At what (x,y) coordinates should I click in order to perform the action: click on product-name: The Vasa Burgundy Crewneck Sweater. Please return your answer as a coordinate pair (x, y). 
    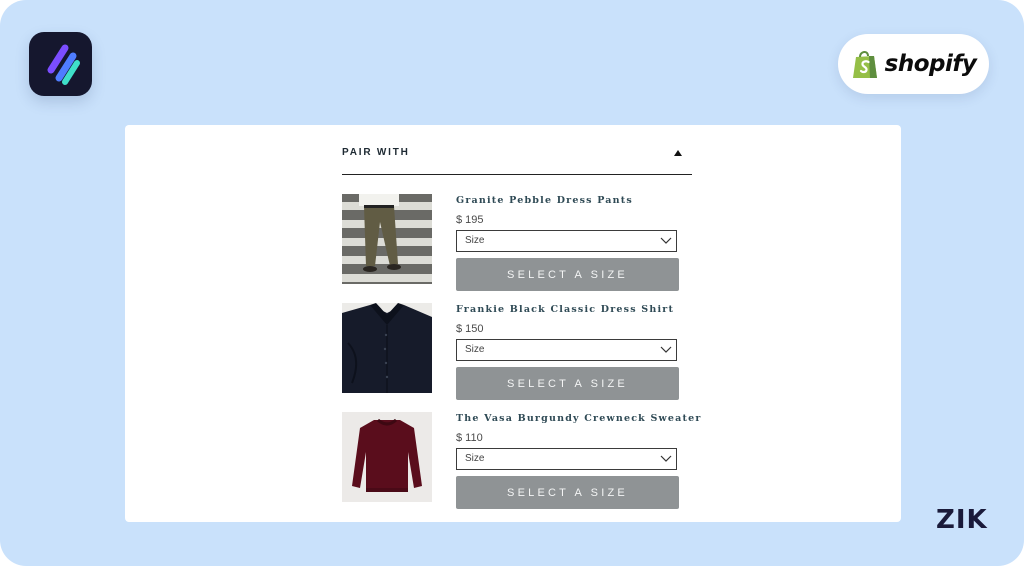
    Looking at the image, I should click on (579, 418).